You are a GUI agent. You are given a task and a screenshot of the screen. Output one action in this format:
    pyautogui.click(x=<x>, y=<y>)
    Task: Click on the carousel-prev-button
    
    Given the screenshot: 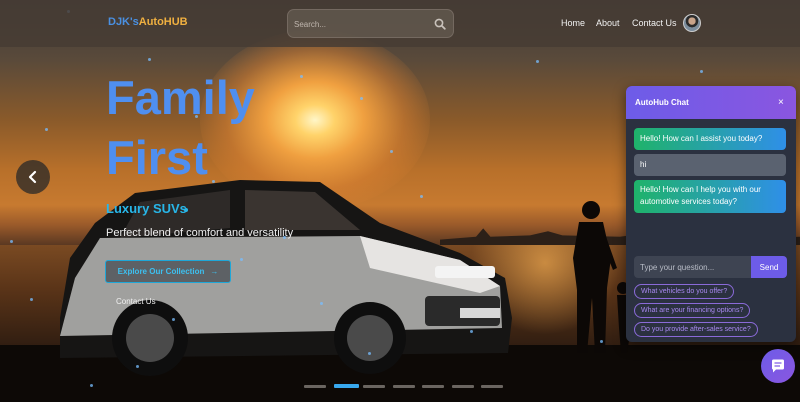 What is the action you would take?
    pyautogui.click(x=33, y=177)
    